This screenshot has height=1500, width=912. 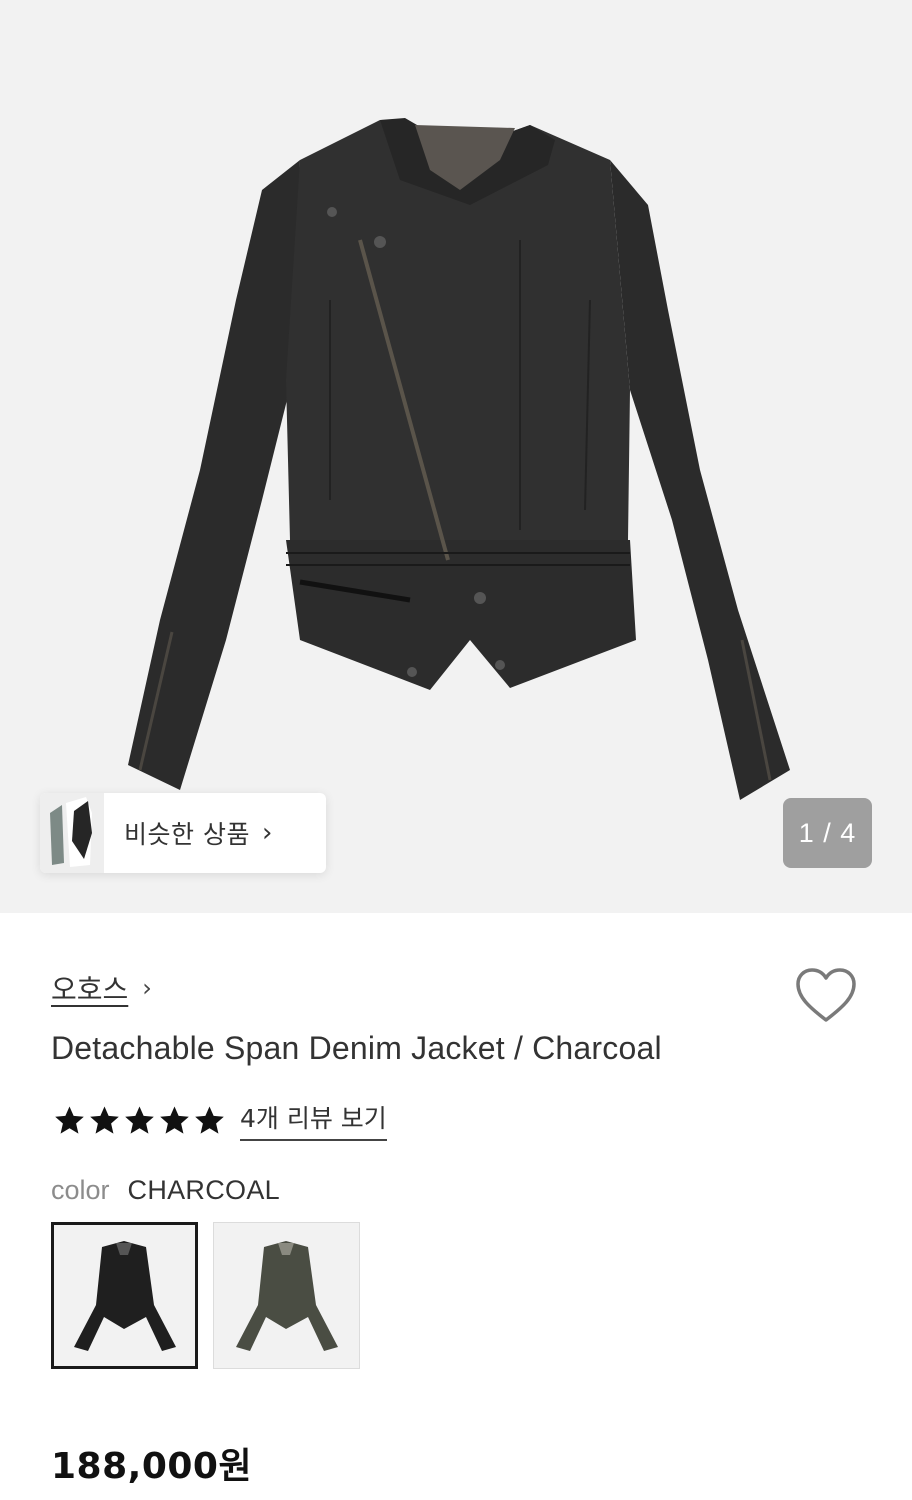 What do you see at coordinates (152, 1466) in the screenshot?
I see `product-price: 188,000원` at bounding box center [152, 1466].